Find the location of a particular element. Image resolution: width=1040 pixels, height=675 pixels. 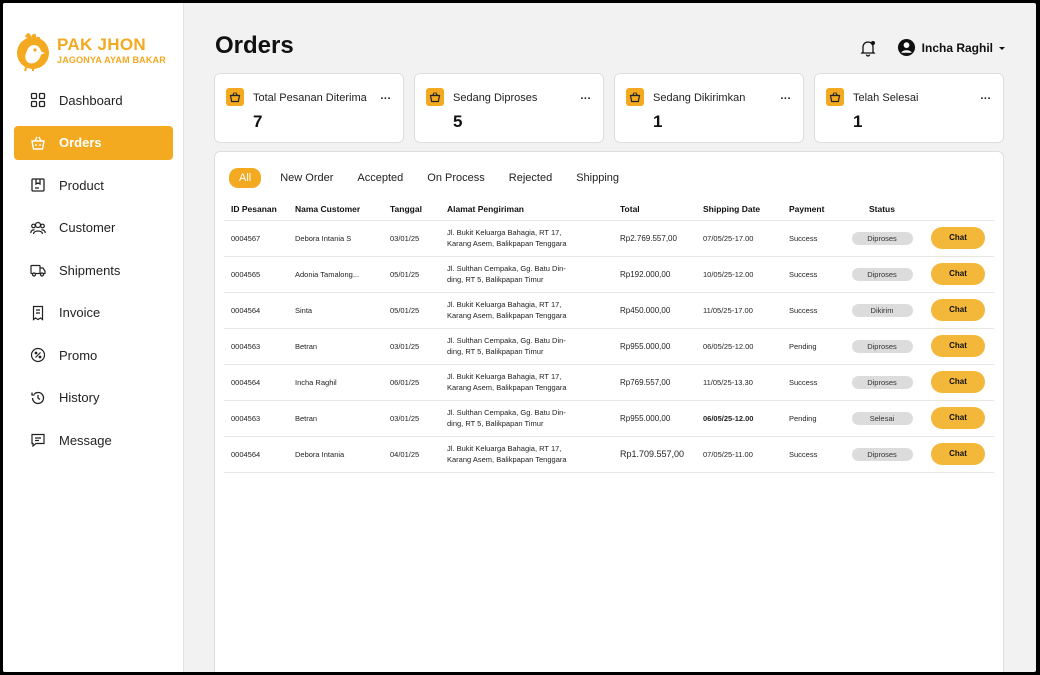

brand-subtitle: JAGONYA AYAM BAKAR is located at coordinates (111, 60).